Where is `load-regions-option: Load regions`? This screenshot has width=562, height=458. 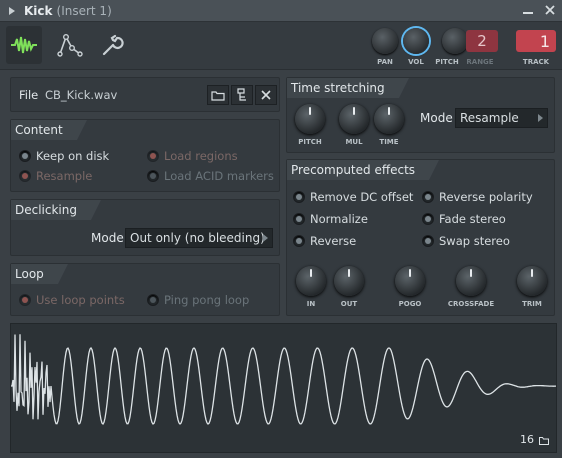
load-regions-option: Load regions is located at coordinates (192, 156).